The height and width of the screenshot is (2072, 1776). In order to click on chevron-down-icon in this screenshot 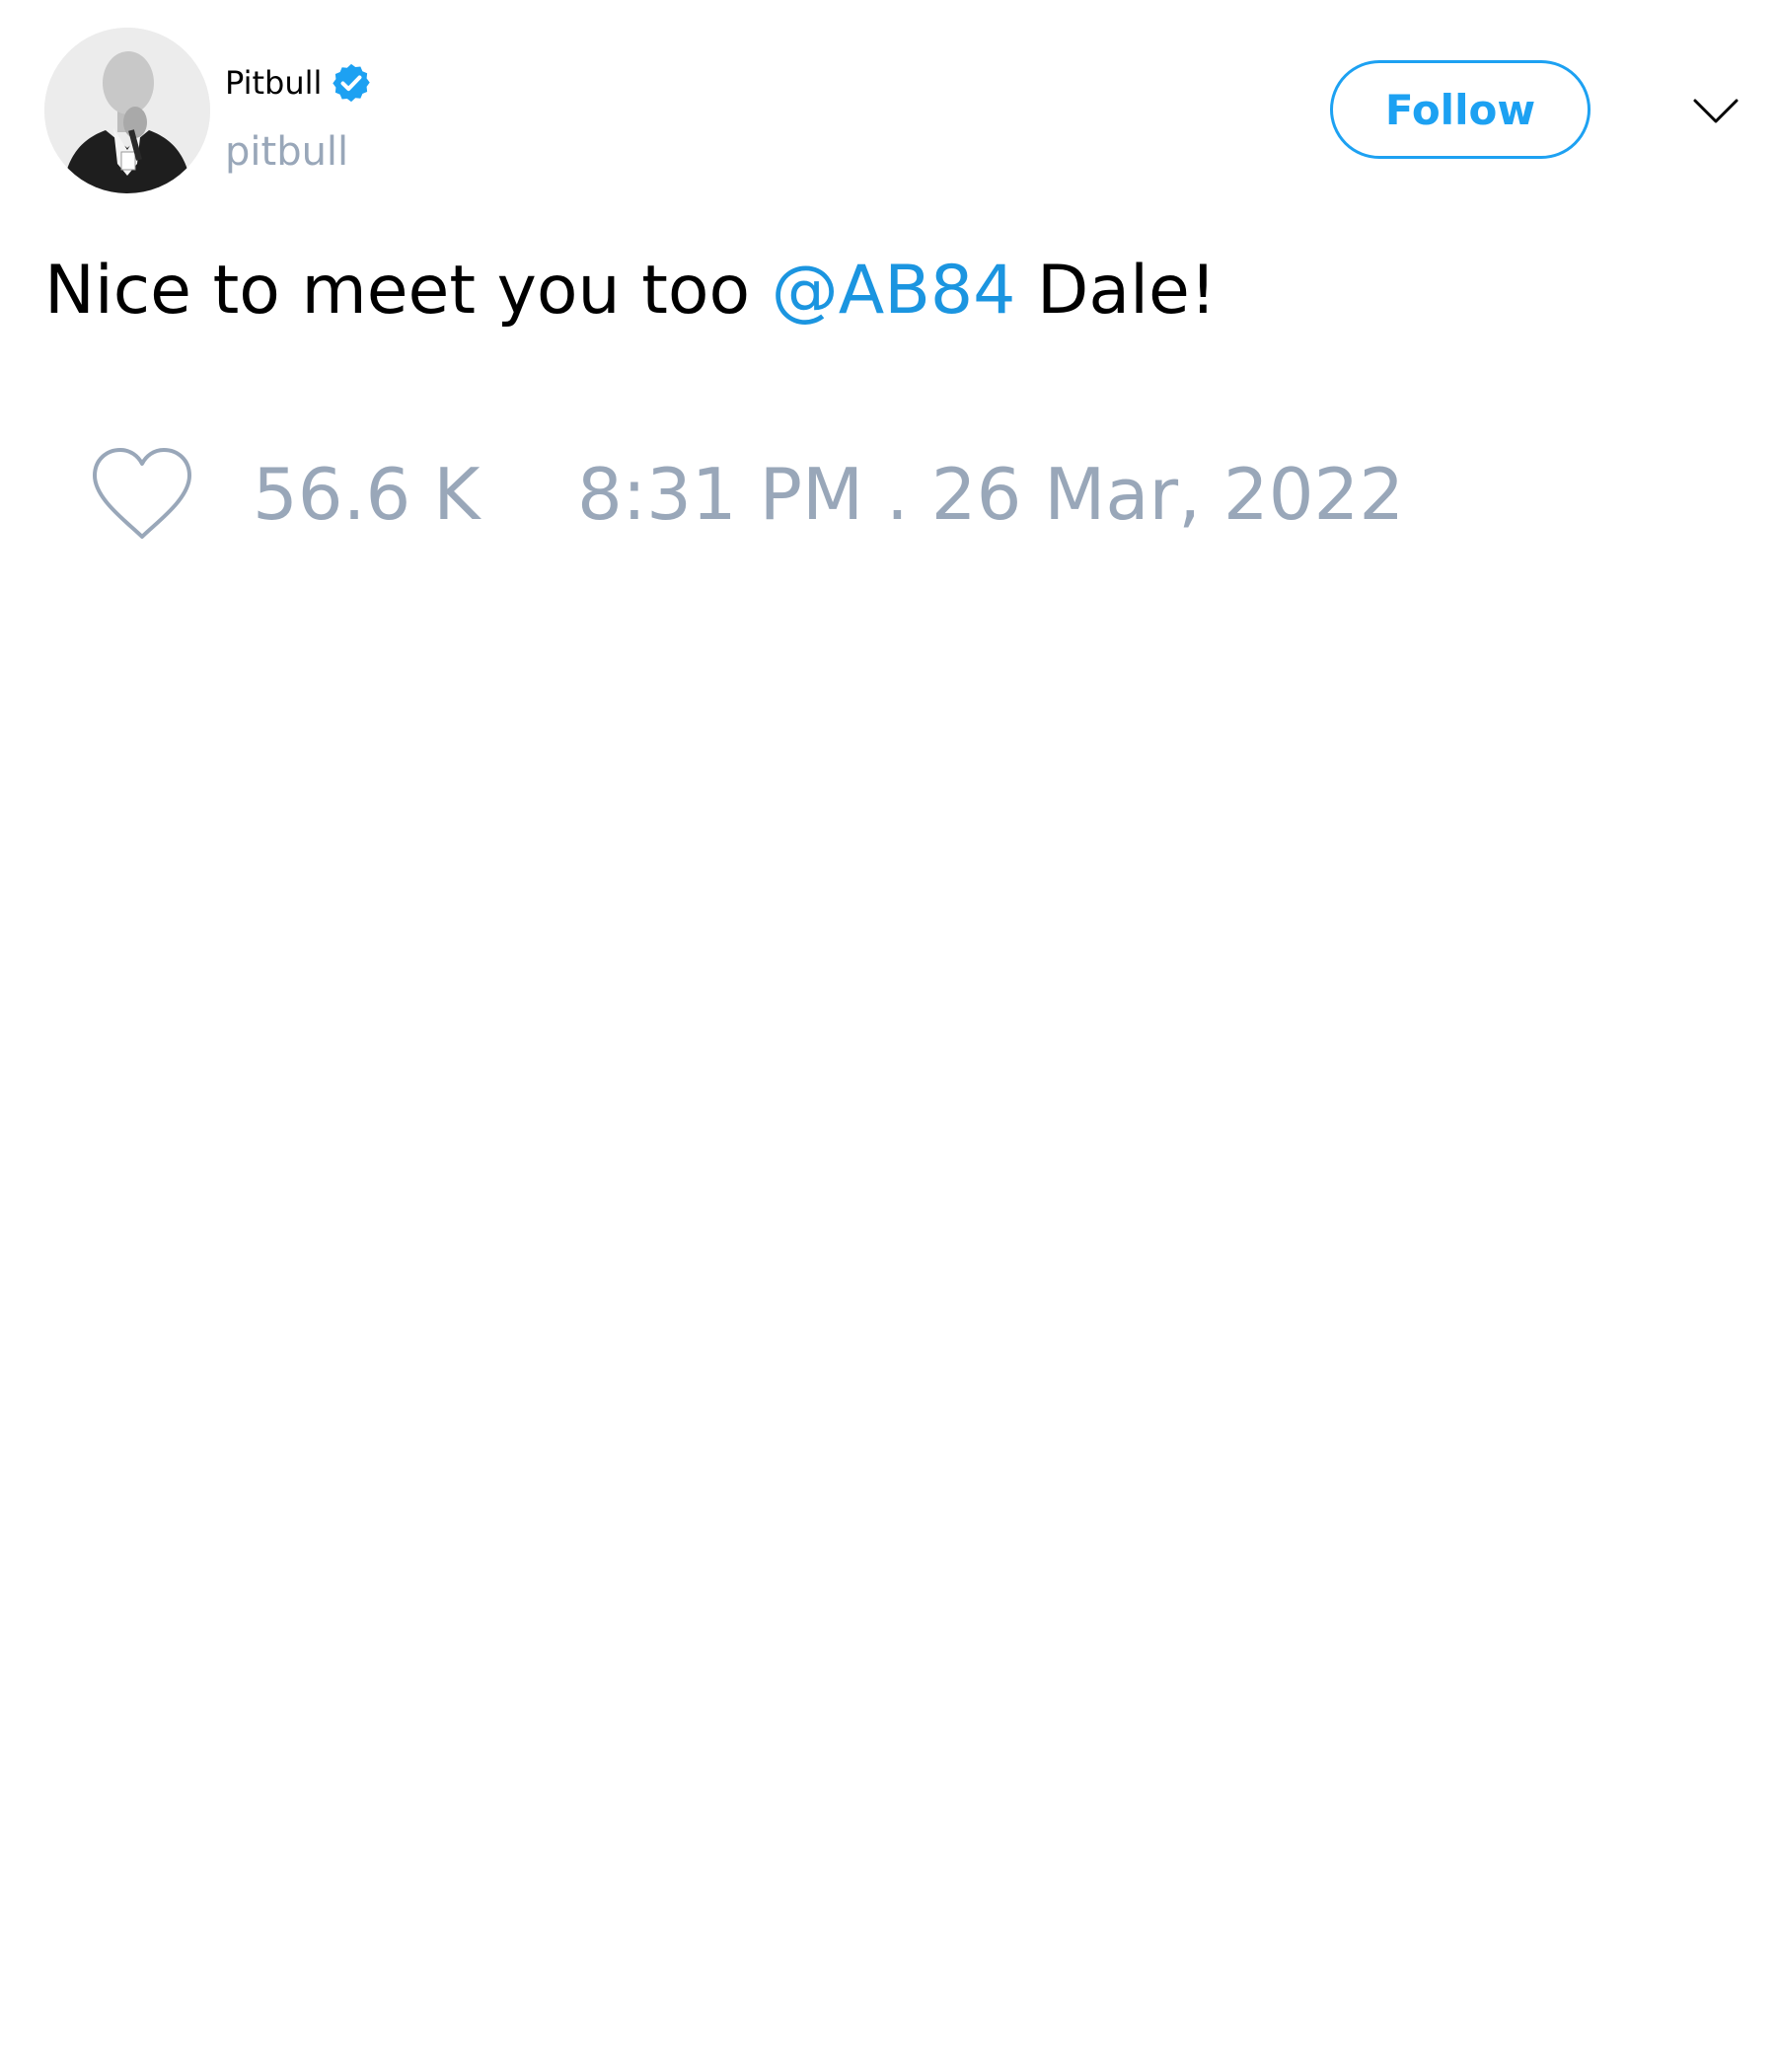, I will do `click(1716, 111)`.